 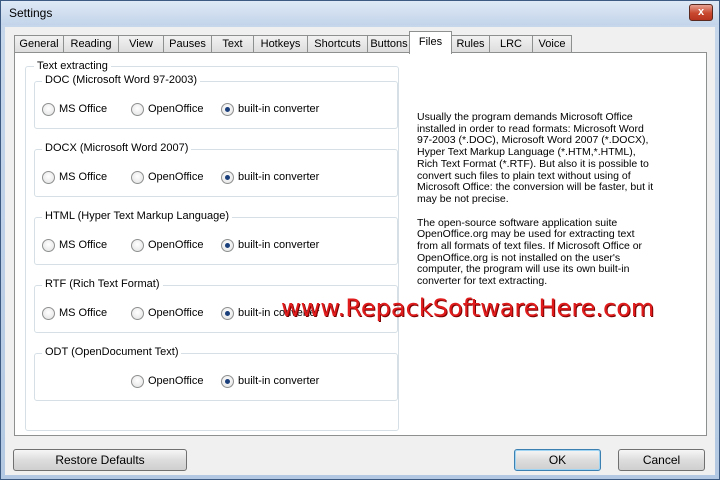 What do you see at coordinates (270, 109) in the screenshot?
I see `doc-builtin-radio: built-in converter` at bounding box center [270, 109].